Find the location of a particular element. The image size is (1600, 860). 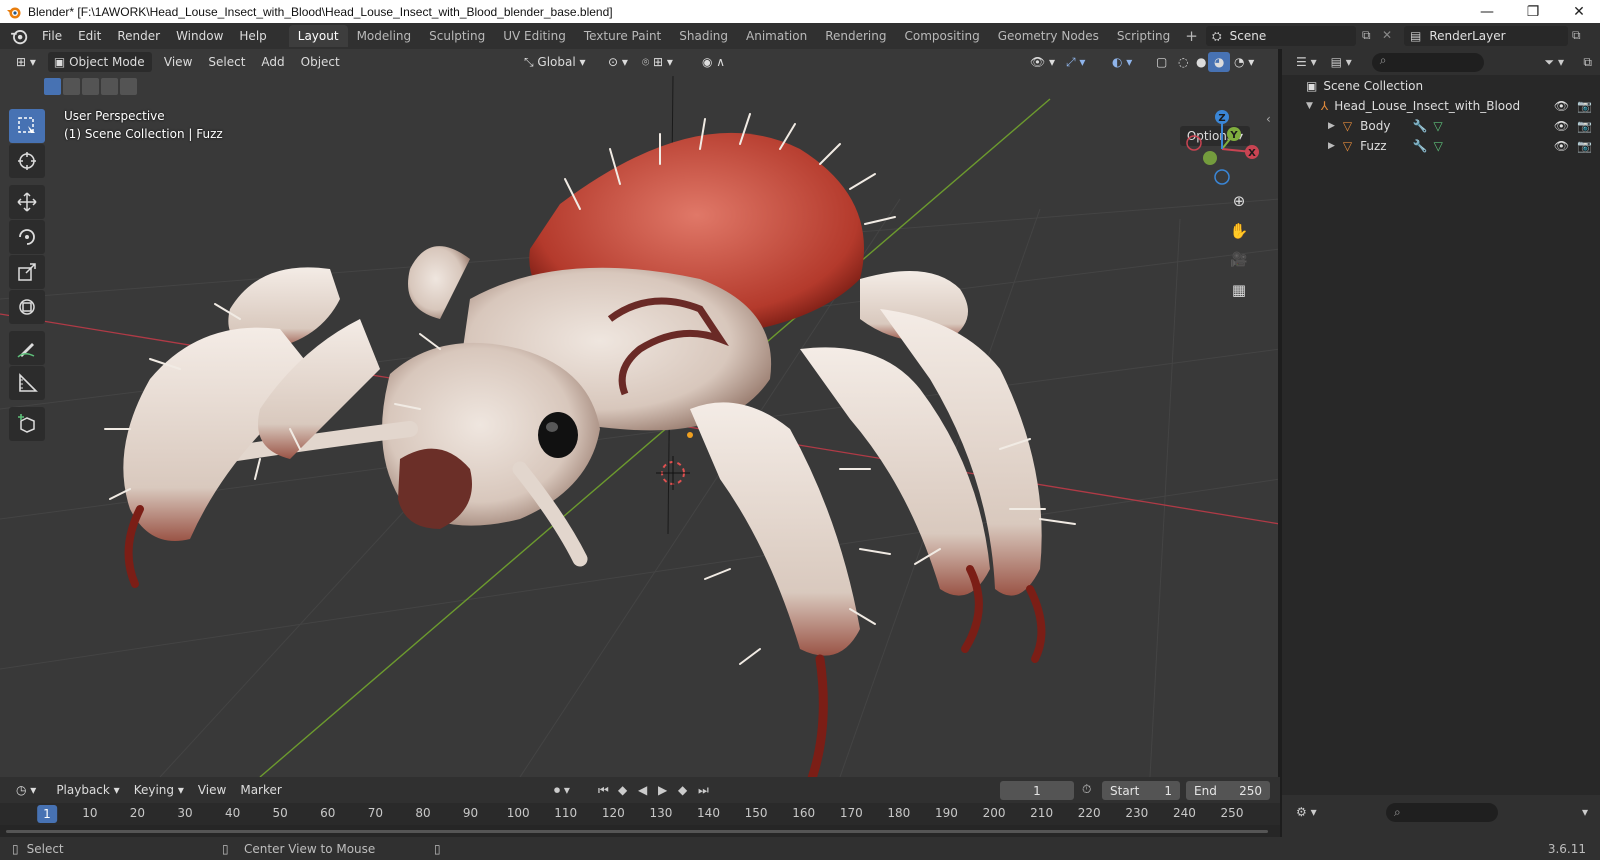

blender-menu-icon is located at coordinates (19, 36).